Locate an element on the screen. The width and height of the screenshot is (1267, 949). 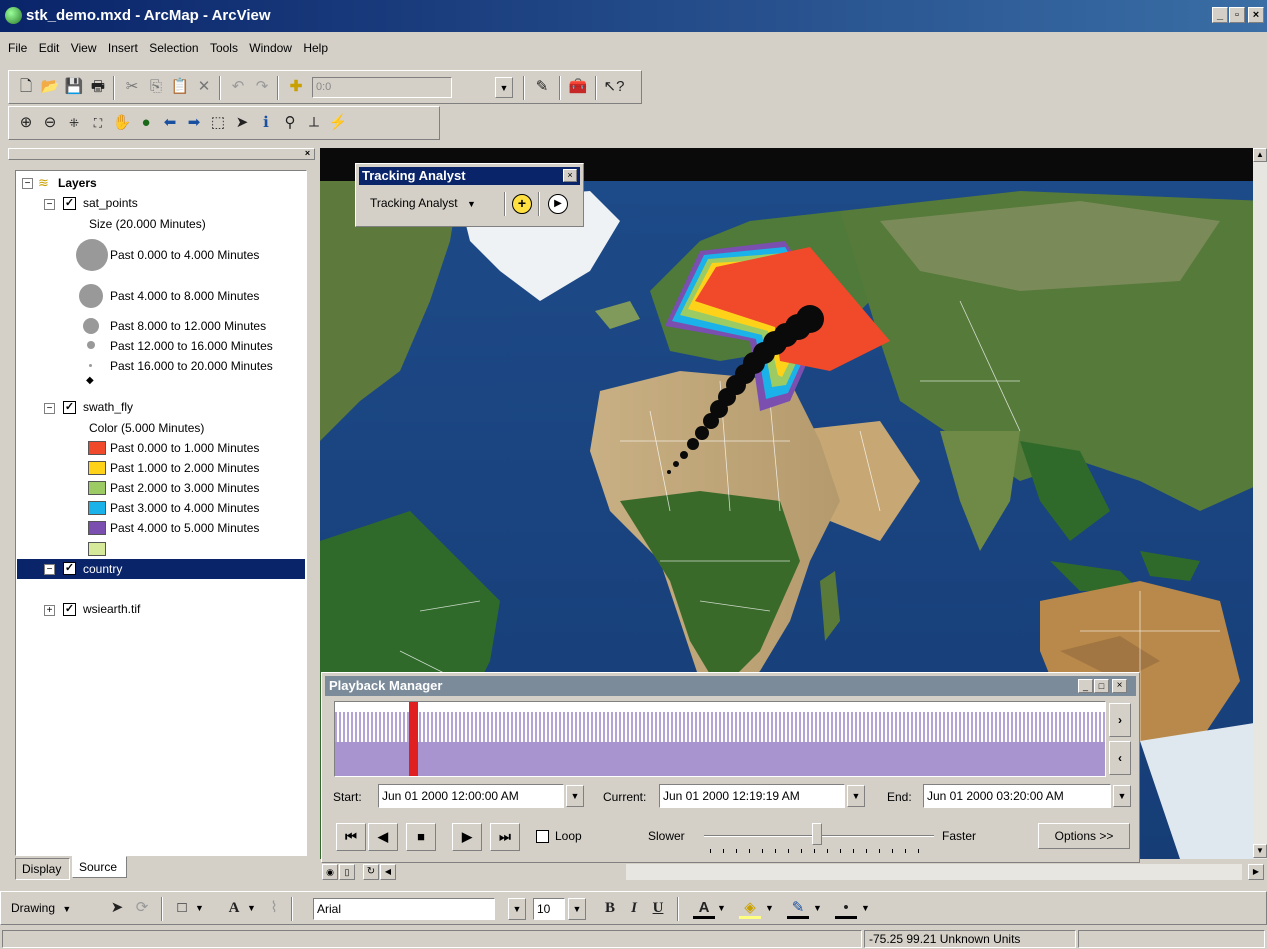
open-icon: 📂 is located at coordinates (50, 87).